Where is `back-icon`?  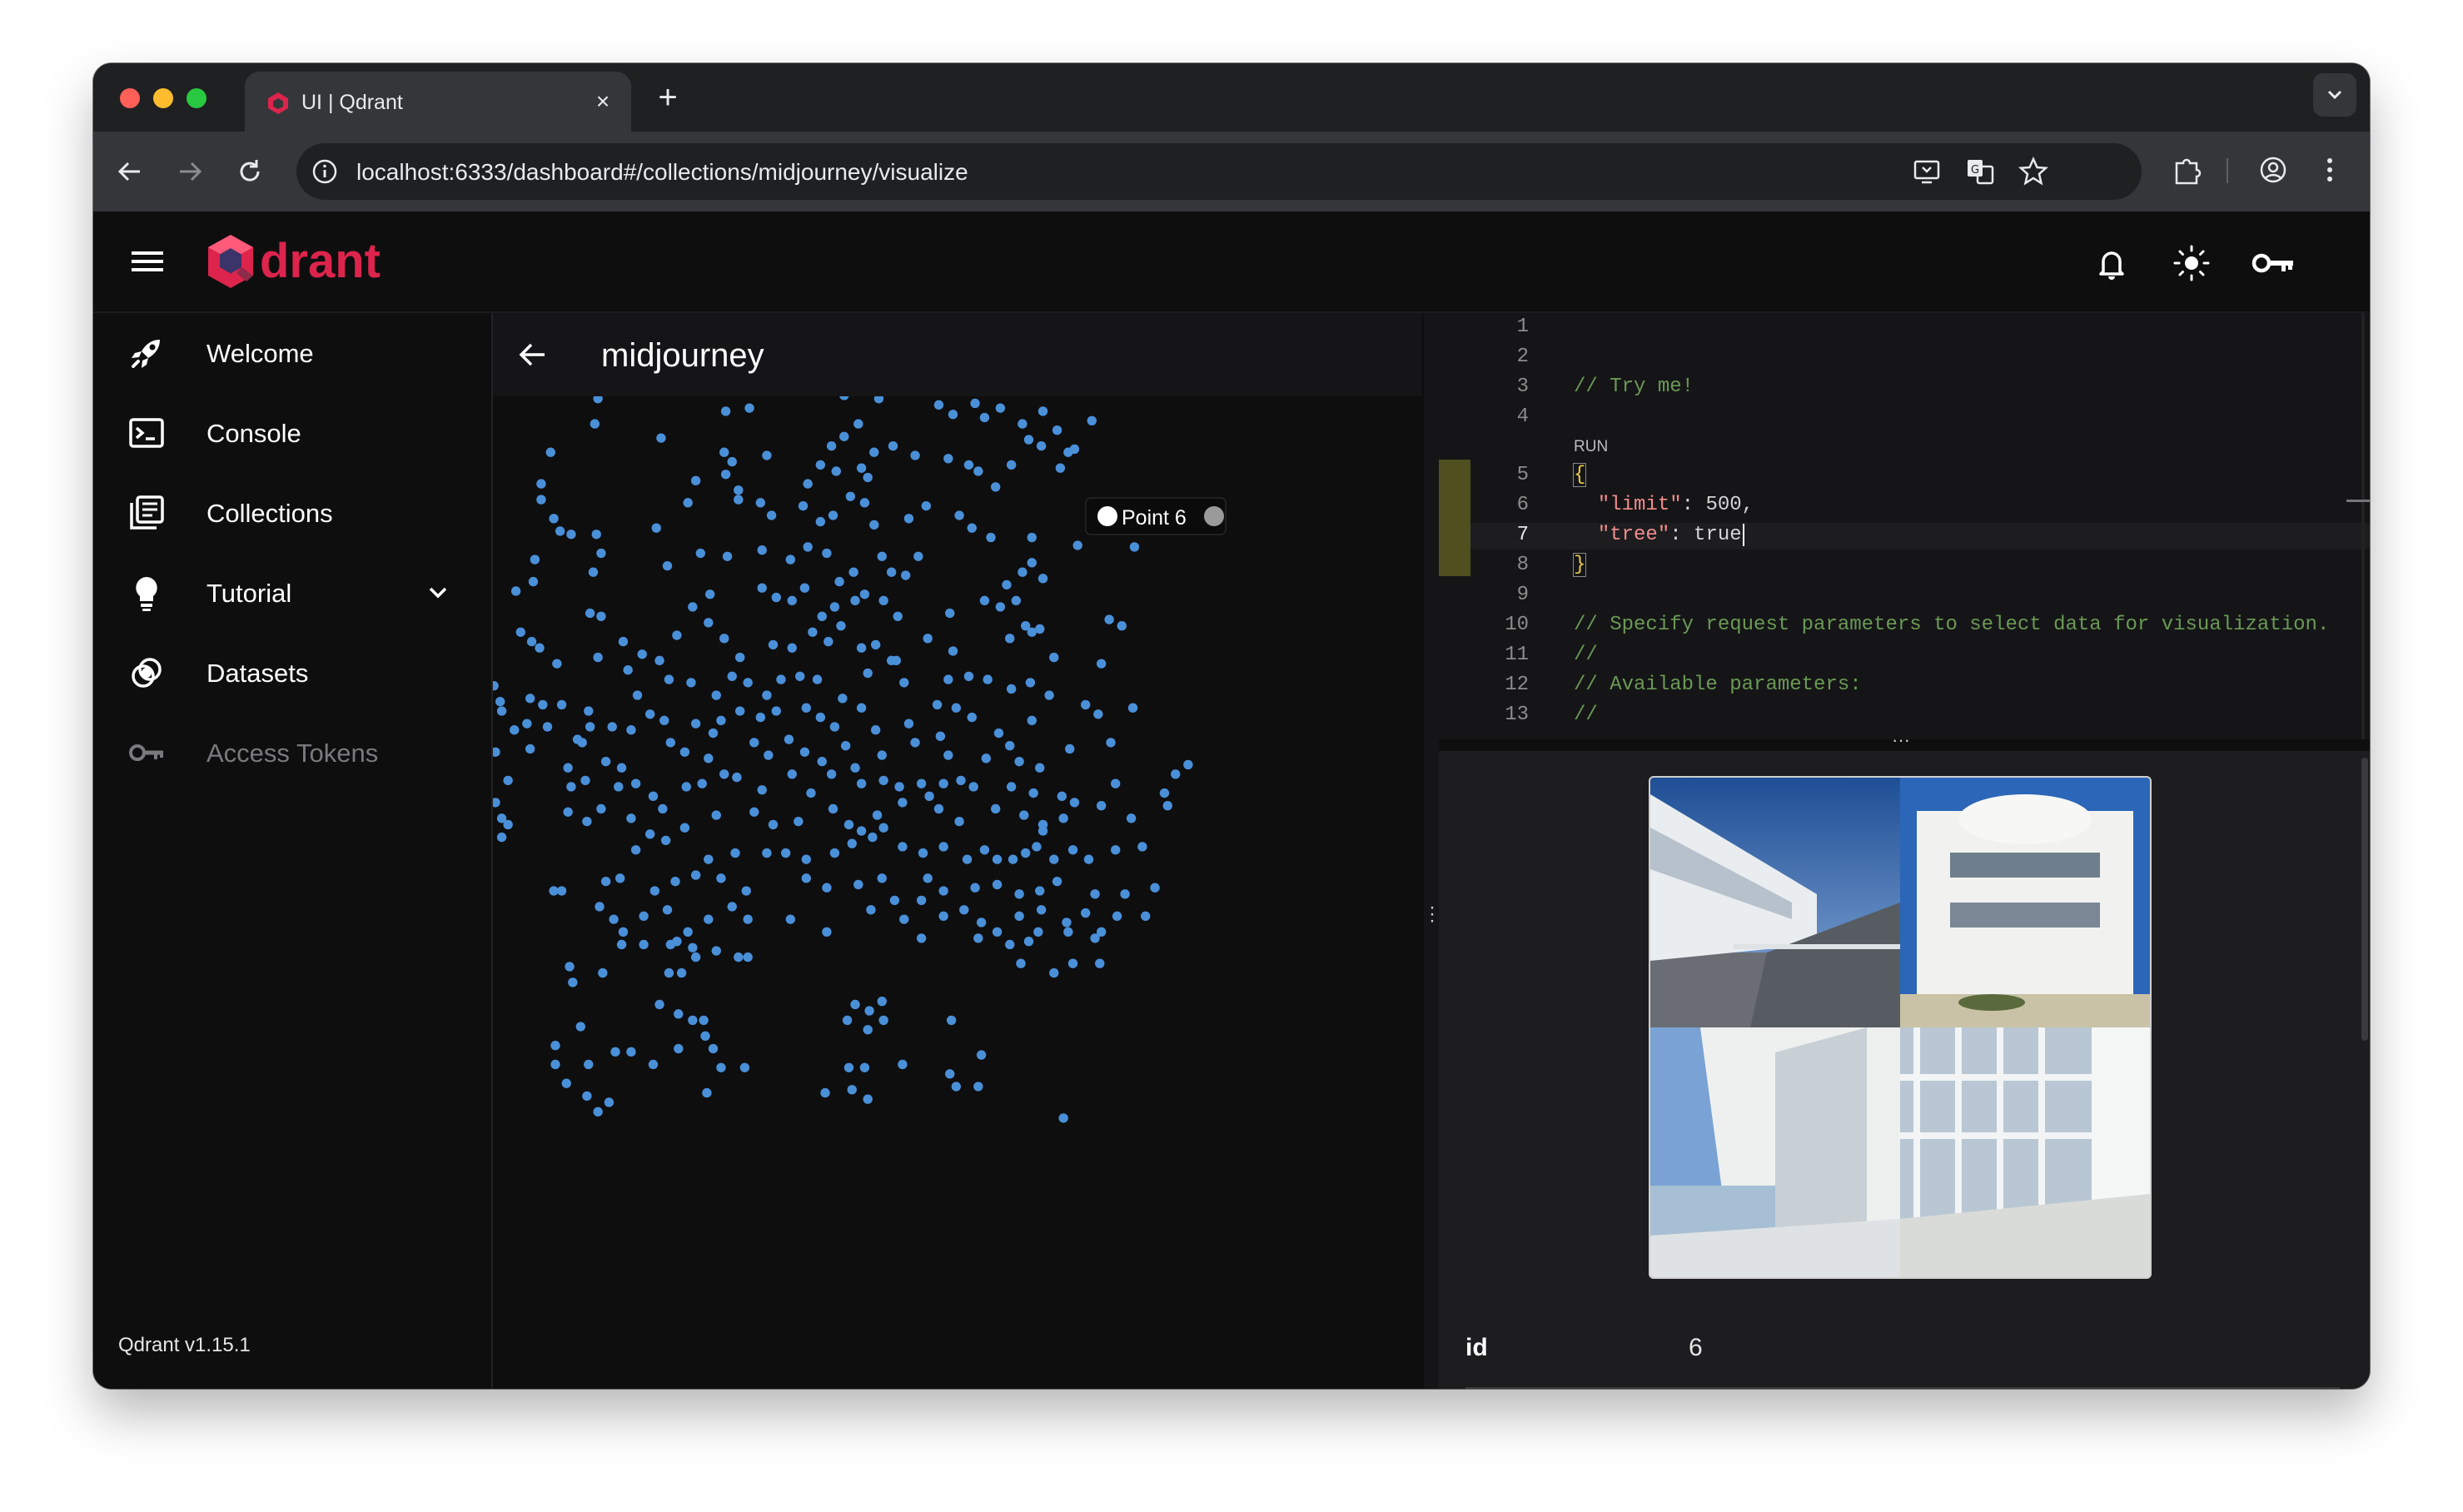
back-icon is located at coordinates (130, 172).